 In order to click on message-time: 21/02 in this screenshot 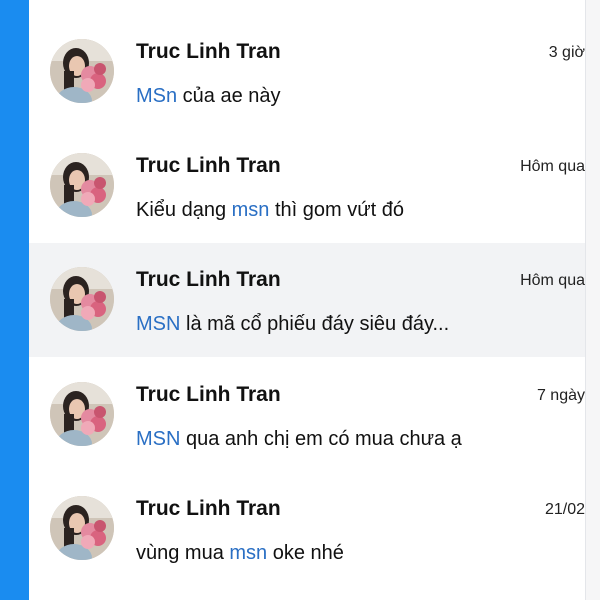, I will do `click(564, 509)`.